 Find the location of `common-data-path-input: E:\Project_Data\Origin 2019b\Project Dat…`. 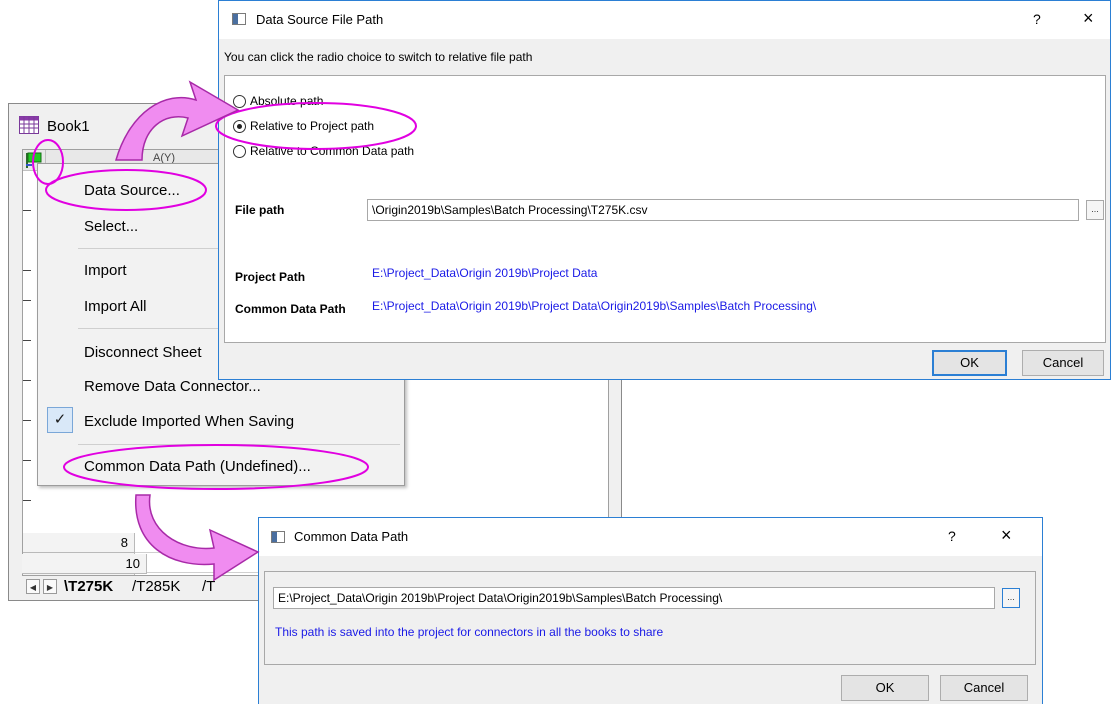

common-data-path-input: E:\Project_Data\Origin 2019b\Project Dat… is located at coordinates (634, 598).